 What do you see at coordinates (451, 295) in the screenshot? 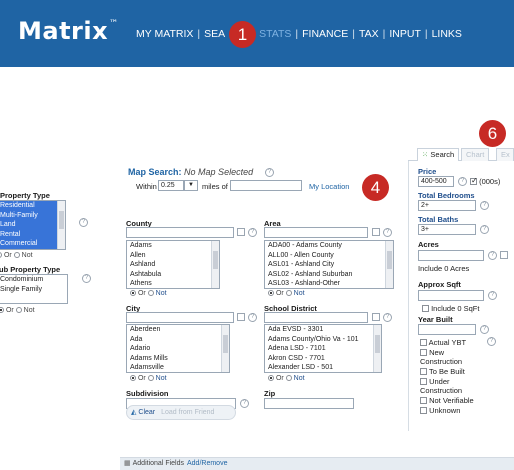
I see `approx-sqft-input` at bounding box center [451, 295].